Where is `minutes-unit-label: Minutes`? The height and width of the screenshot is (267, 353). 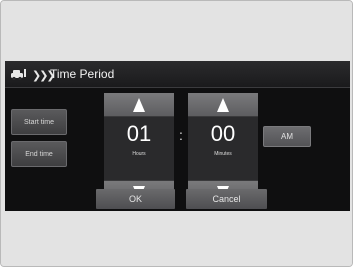 minutes-unit-label: Minutes is located at coordinates (223, 154).